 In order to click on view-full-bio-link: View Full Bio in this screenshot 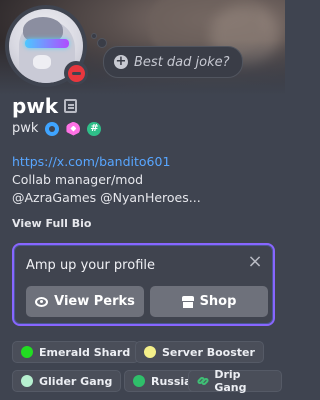, I will do `click(51, 223)`.